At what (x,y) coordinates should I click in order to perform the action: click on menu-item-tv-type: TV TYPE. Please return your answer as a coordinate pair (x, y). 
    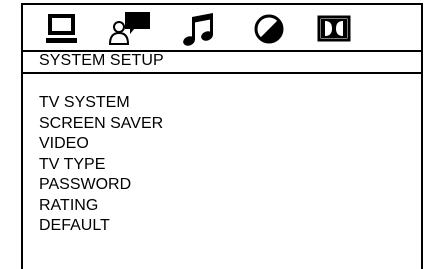
    Looking at the image, I should click on (101, 165).